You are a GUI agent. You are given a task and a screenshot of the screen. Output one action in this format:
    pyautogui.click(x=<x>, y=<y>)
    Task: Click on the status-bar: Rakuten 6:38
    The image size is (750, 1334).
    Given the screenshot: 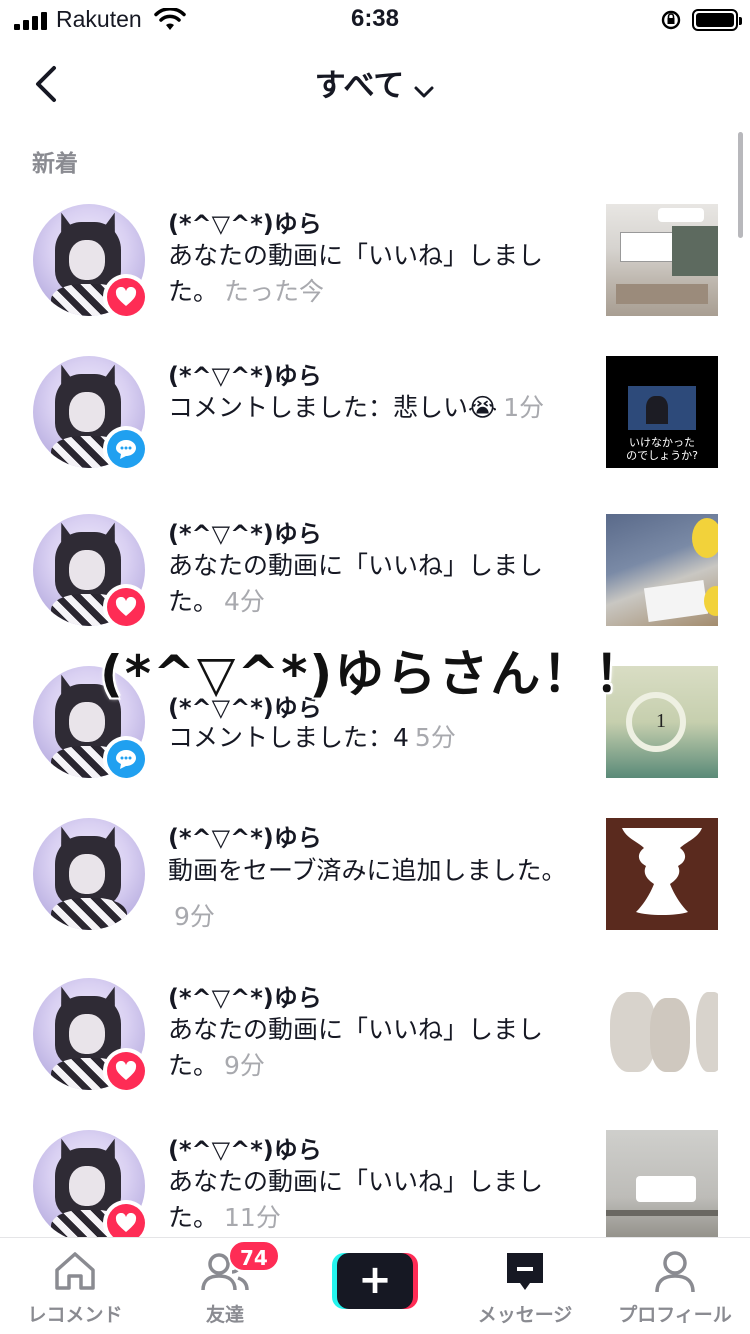 What is the action you would take?
    pyautogui.click(x=375, y=20)
    